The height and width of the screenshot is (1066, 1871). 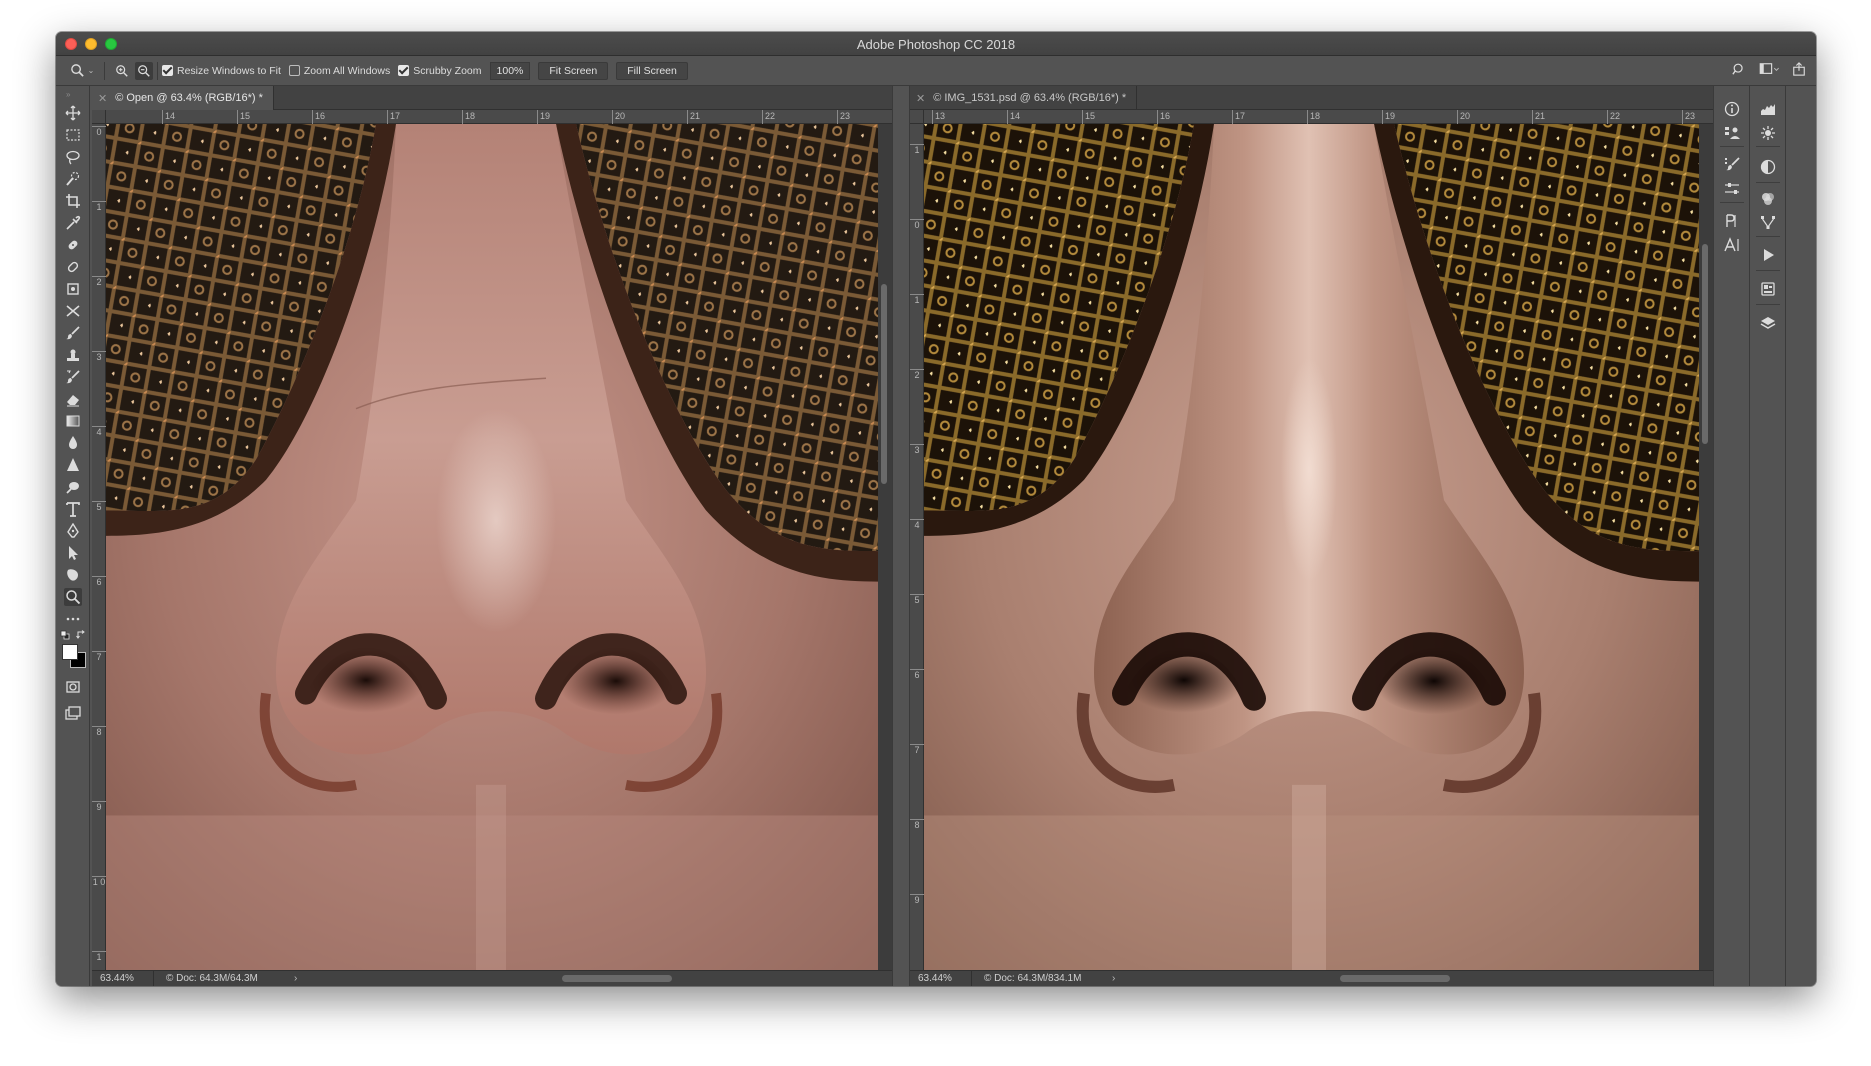 I want to click on options-bar-right, so click(x=1769, y=70).